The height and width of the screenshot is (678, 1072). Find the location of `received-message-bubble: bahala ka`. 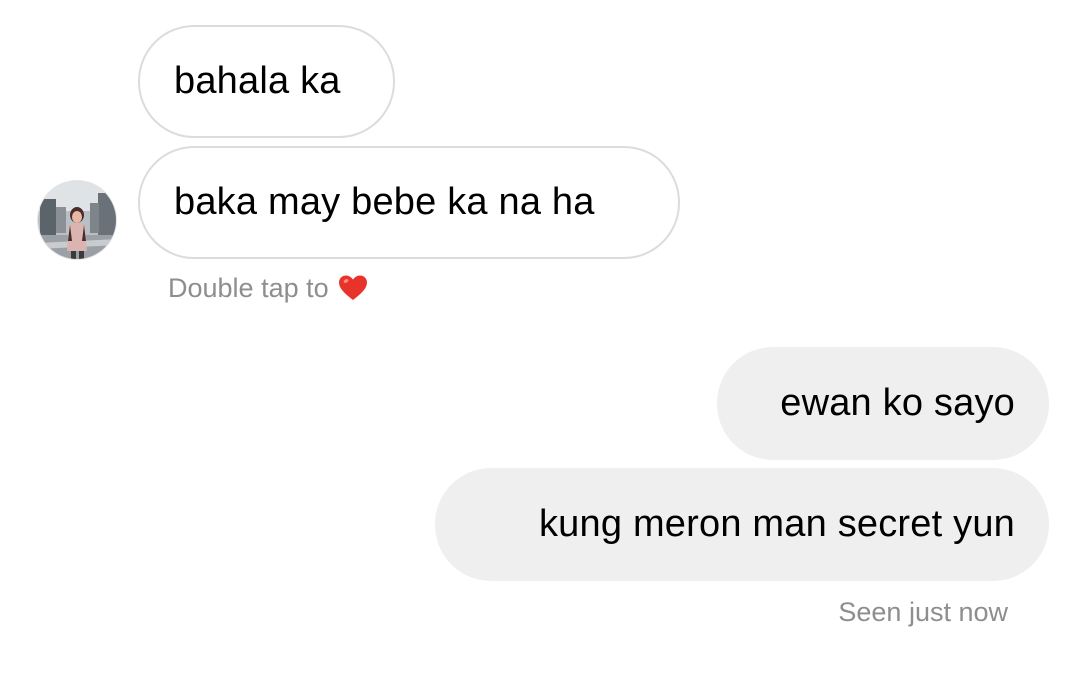

received-message-bubble: bahala ka is located at coordinates (266, 81).